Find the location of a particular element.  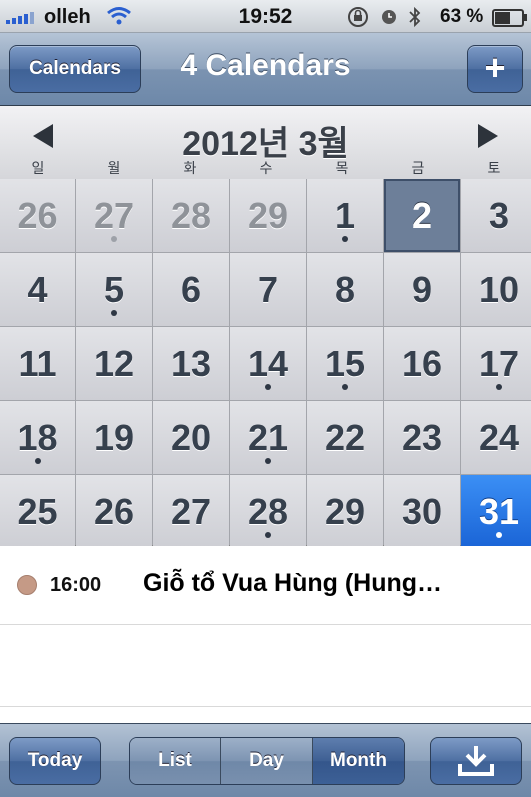

weekday-label: 일 is located at coordinates (38, 168).